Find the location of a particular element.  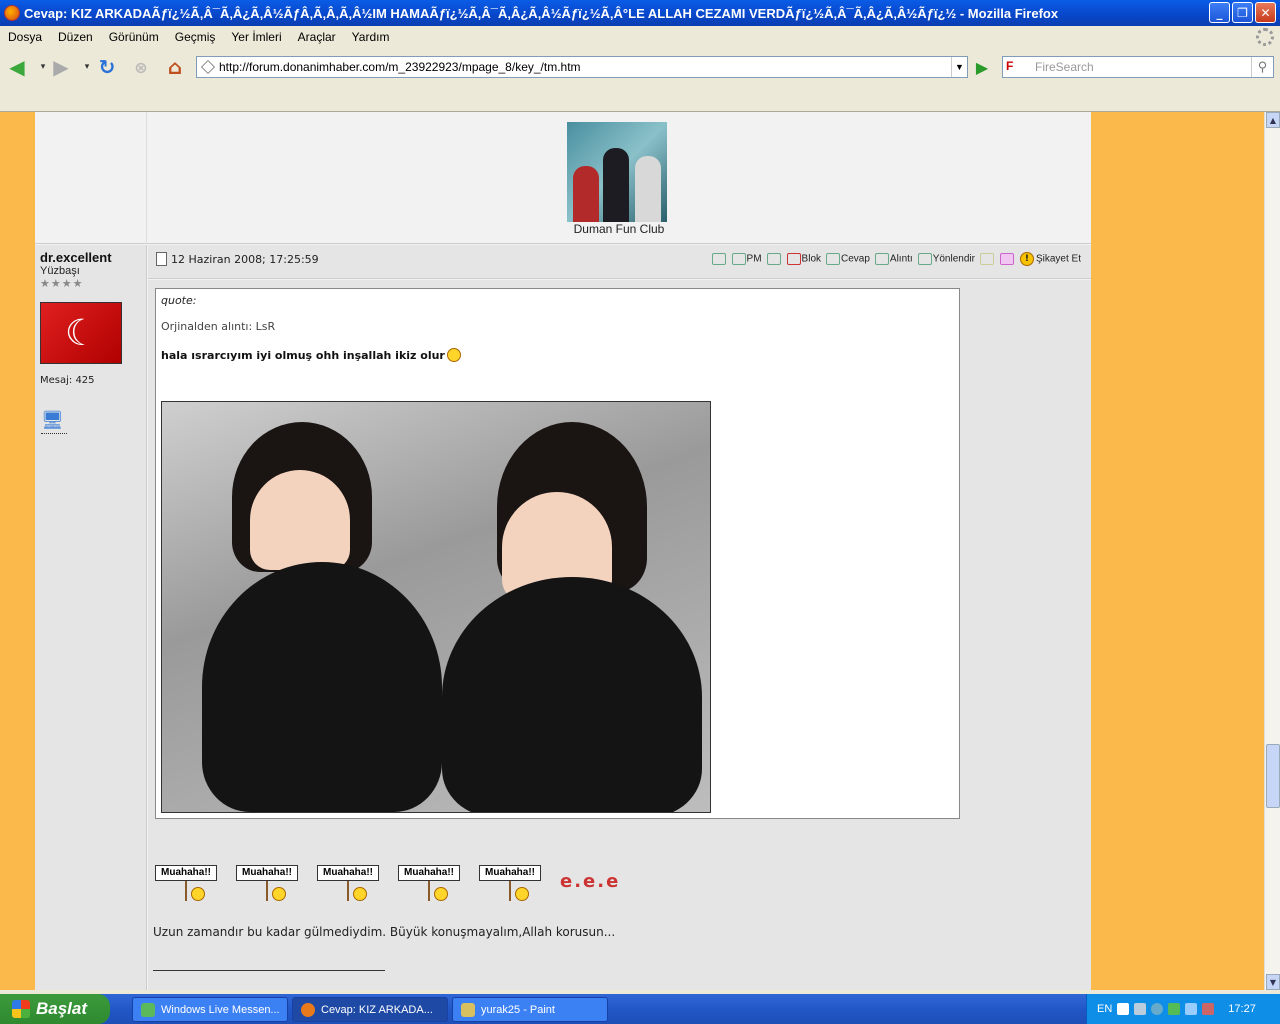

reply-label: Cevap is located at coordinates (855, 259).